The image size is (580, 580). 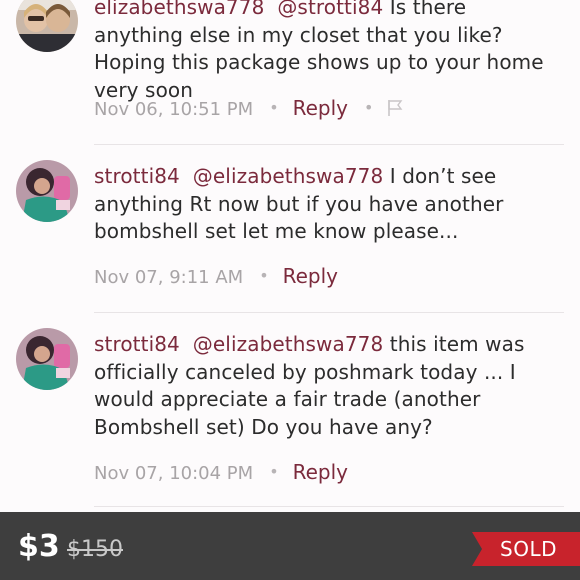 What do you see at coordinates (174, 109) in the screenshot?
I see `comment-timestamp: Nov 06, 10:51 PM` at bounding box center [174, 109].